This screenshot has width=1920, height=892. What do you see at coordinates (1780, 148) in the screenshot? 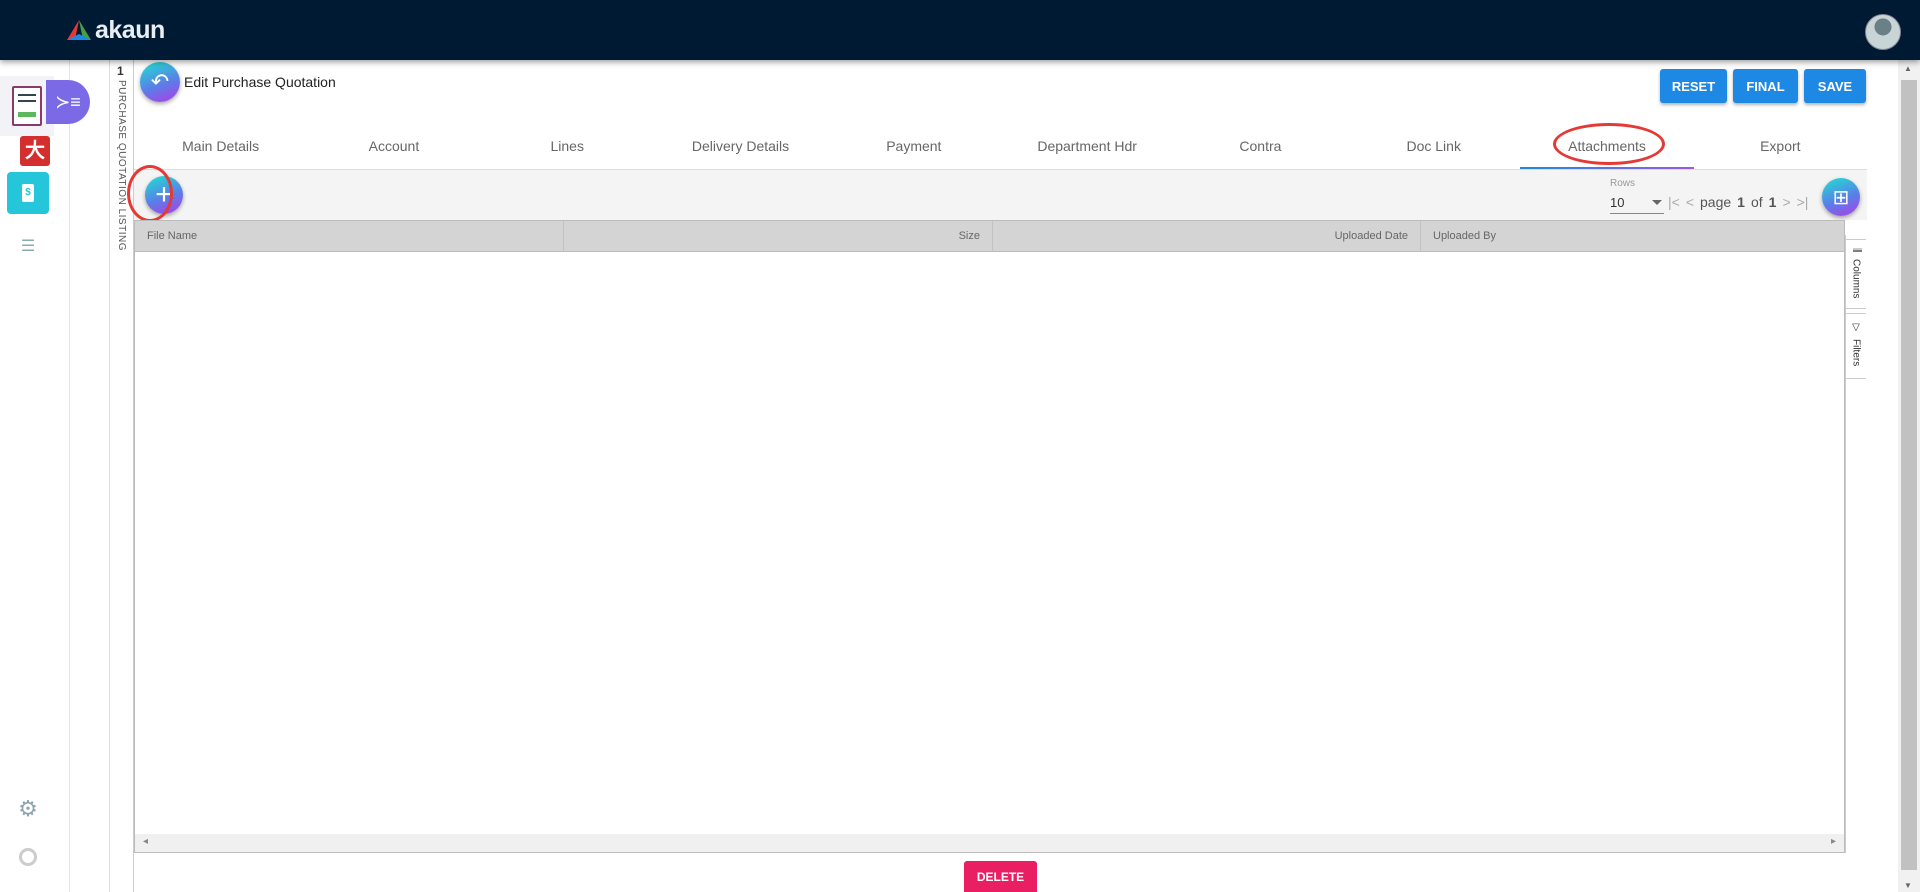
I see `tab-export: Export` at bounding box center [1780, 148].